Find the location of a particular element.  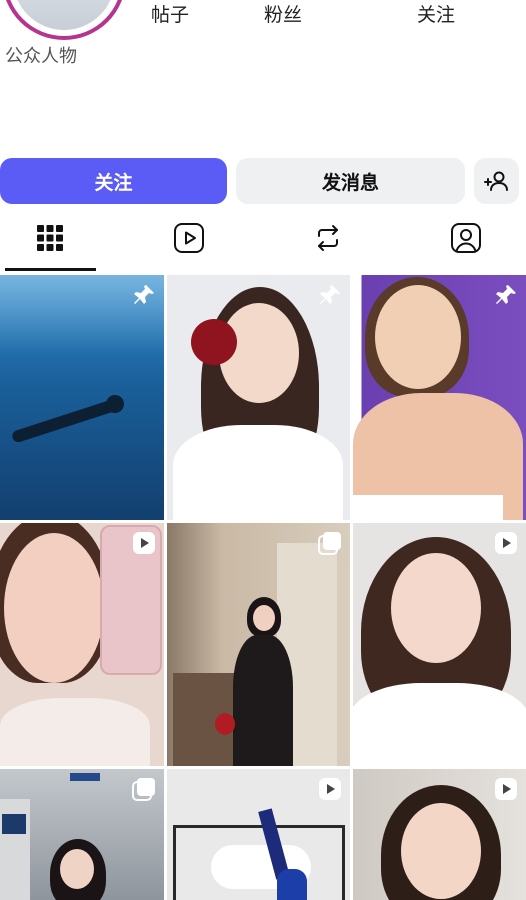

following-stat-label: 关注 is located at coordinates (436, 13).